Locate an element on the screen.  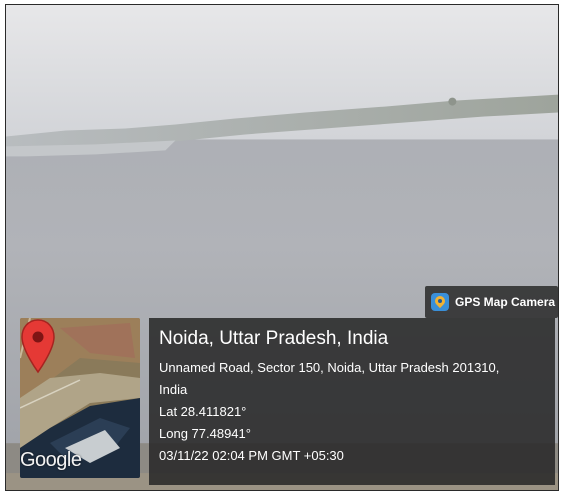
gps-map-camera-badge: GPS Map Camera is located at coordinates (491, 302).